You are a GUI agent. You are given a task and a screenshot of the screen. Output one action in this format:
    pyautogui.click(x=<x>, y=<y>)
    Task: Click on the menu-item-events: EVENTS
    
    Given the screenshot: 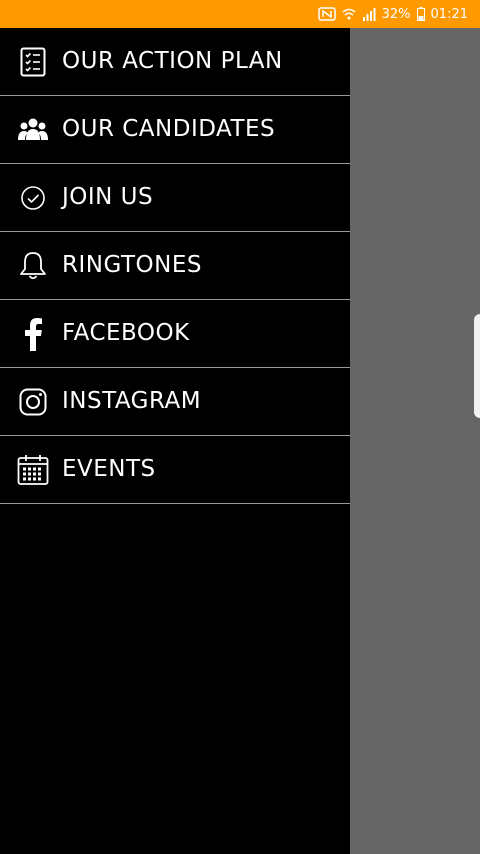 What is the action you would take?
    pyautogui.click(x=175, y=470)
    